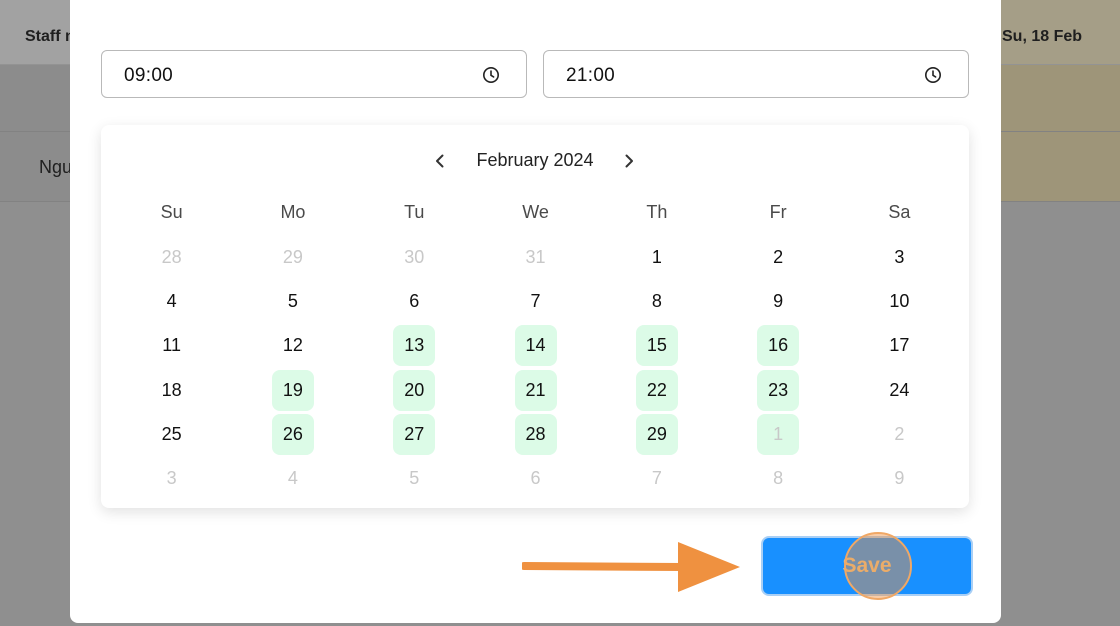 The width and height of the screenshot is (1120, 626). What do you see at coordinates (756, 74) in the screenshot?
I see `end-time-input: 21:00` at bounding box center [756, 74].